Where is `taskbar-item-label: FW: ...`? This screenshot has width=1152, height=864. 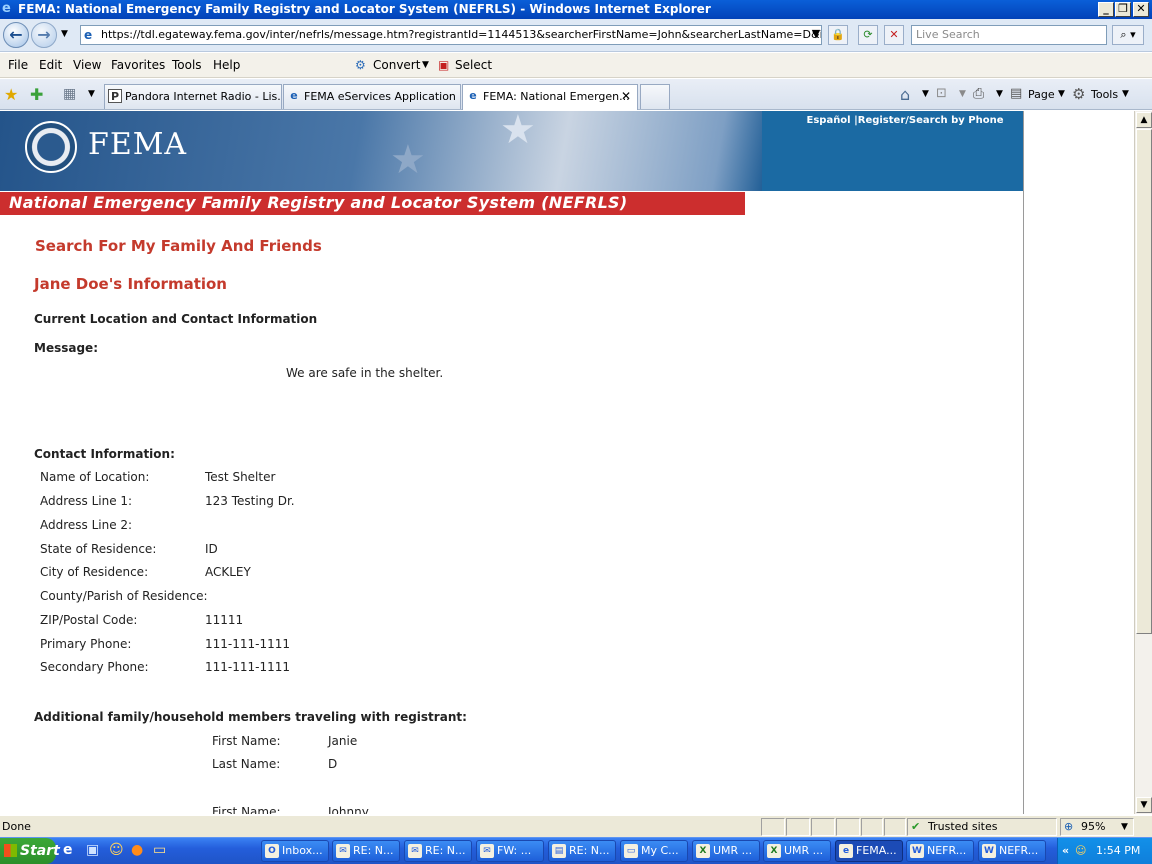
taskbar-item-label: FW: ... is located at coordinates (514, 850).